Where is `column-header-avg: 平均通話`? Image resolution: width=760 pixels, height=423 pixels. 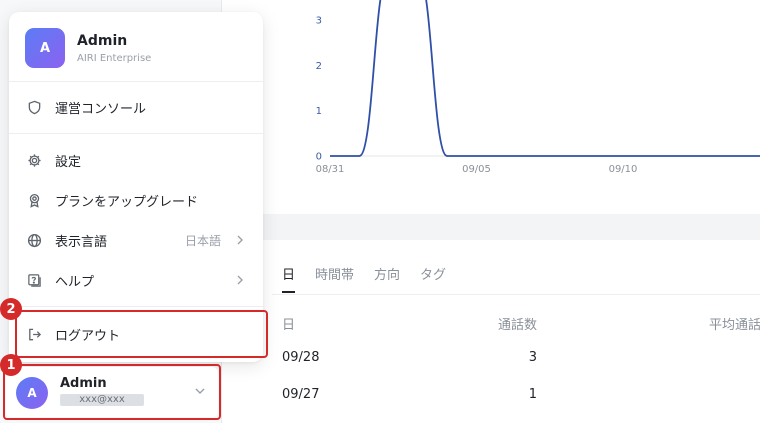
column-header-avg: 平均通話 is located at coordinates (734, 325).